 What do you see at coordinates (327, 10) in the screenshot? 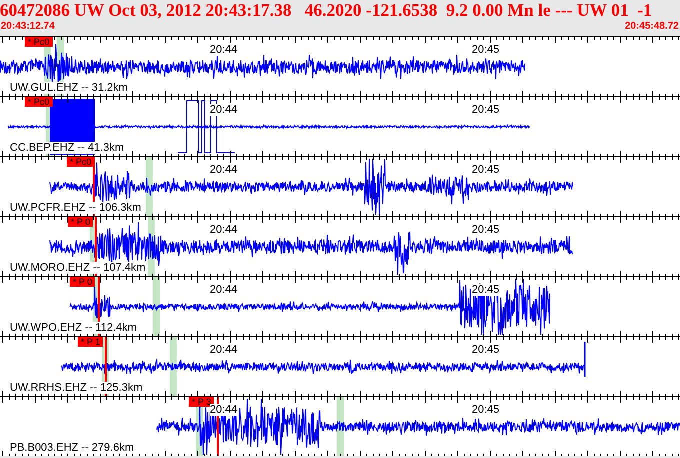
I see `event-title: 60472086 UW Oct 03, 2012 20:43:17.38 46.2020 -121.6538 9.2 0.00 Mn le --- UW 01 -1` at bounding box center [327, 10].